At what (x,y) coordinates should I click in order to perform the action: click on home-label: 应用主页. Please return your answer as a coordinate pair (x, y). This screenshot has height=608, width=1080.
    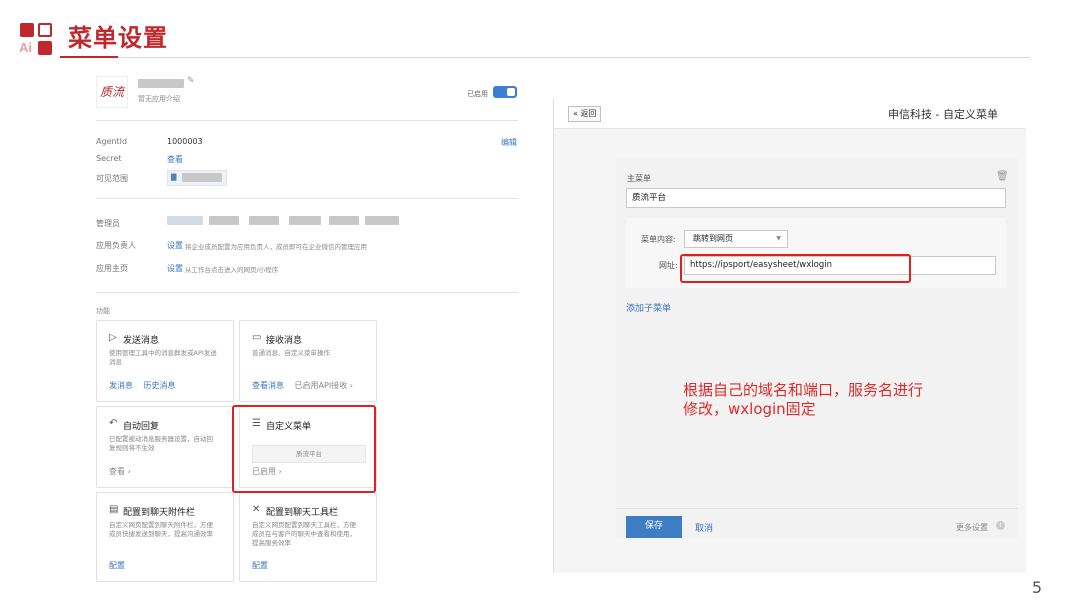
    Looking at the image, I should click on (112, 268).